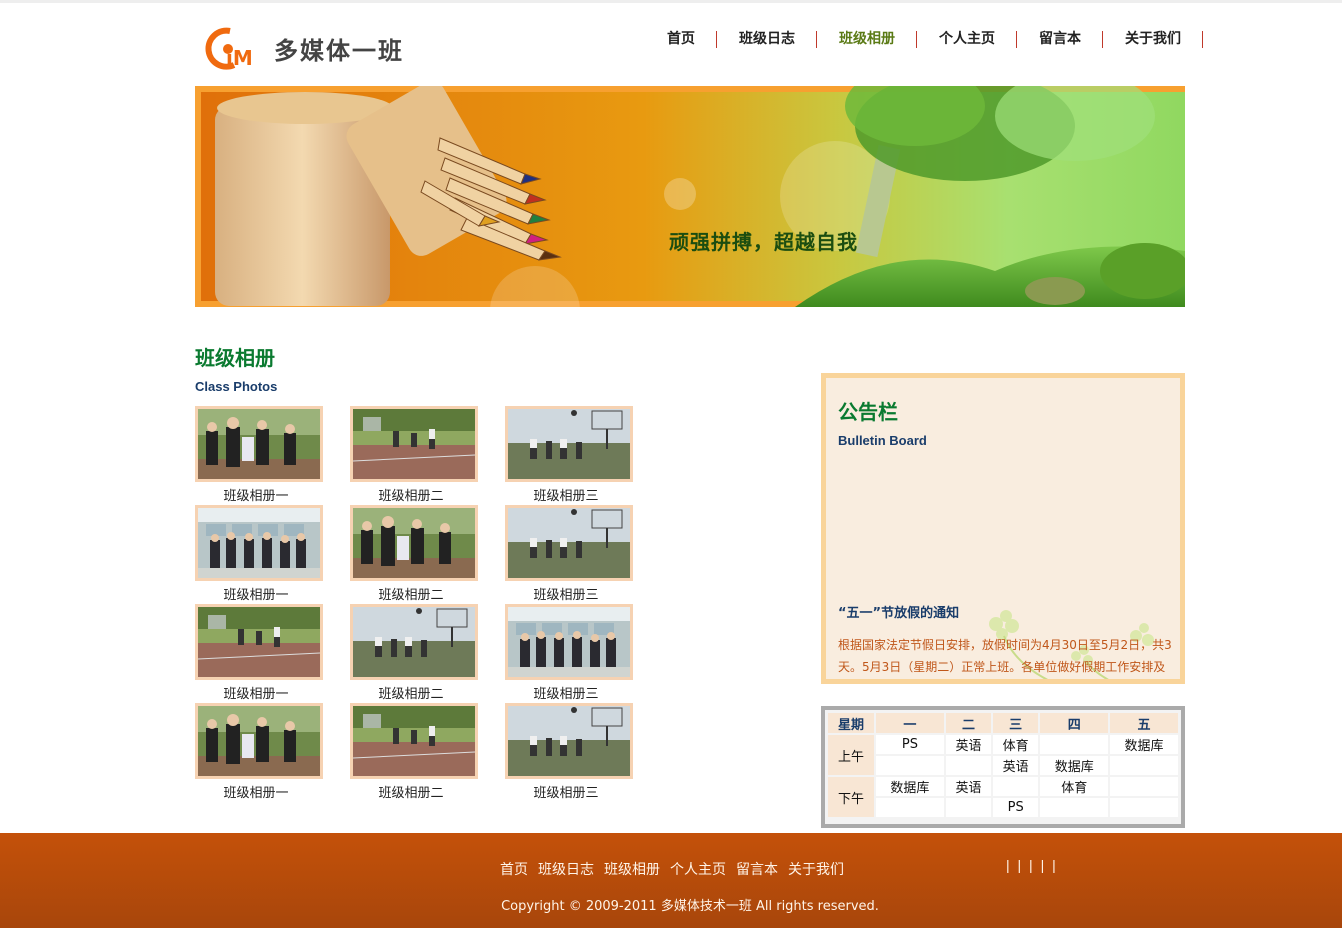 The width and height of the screenshot is (1342, 928). What do you see at coordinates (632, 869) in the screenshot?
I see `footer-link-class-album: 班级相册` at bounding box center [632, 869].